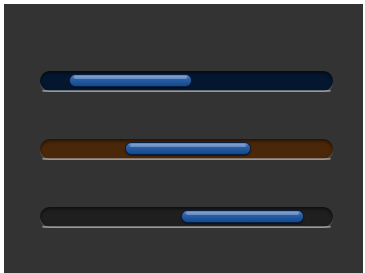 The height and width of the screenshot is (273, 365). What do you see at coordinates (242, 216) in the screenshot?
I see `scrollbar-thumb-dark` at bounding box center [242, 216].